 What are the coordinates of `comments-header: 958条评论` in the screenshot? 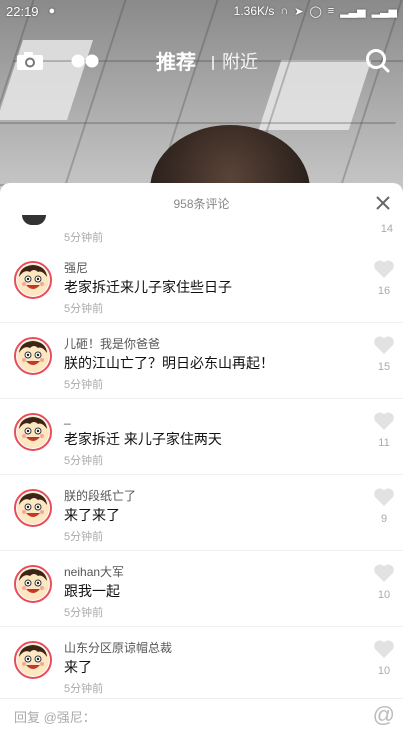 It's located at (201, 203).